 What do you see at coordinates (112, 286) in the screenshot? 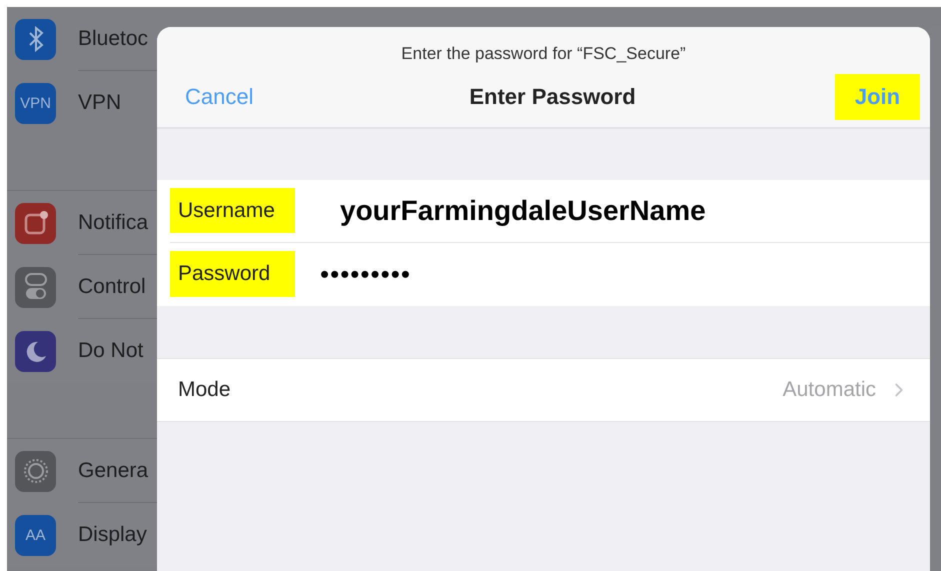
I see `settings-item-label: Control` at bounding box center [112, 286].